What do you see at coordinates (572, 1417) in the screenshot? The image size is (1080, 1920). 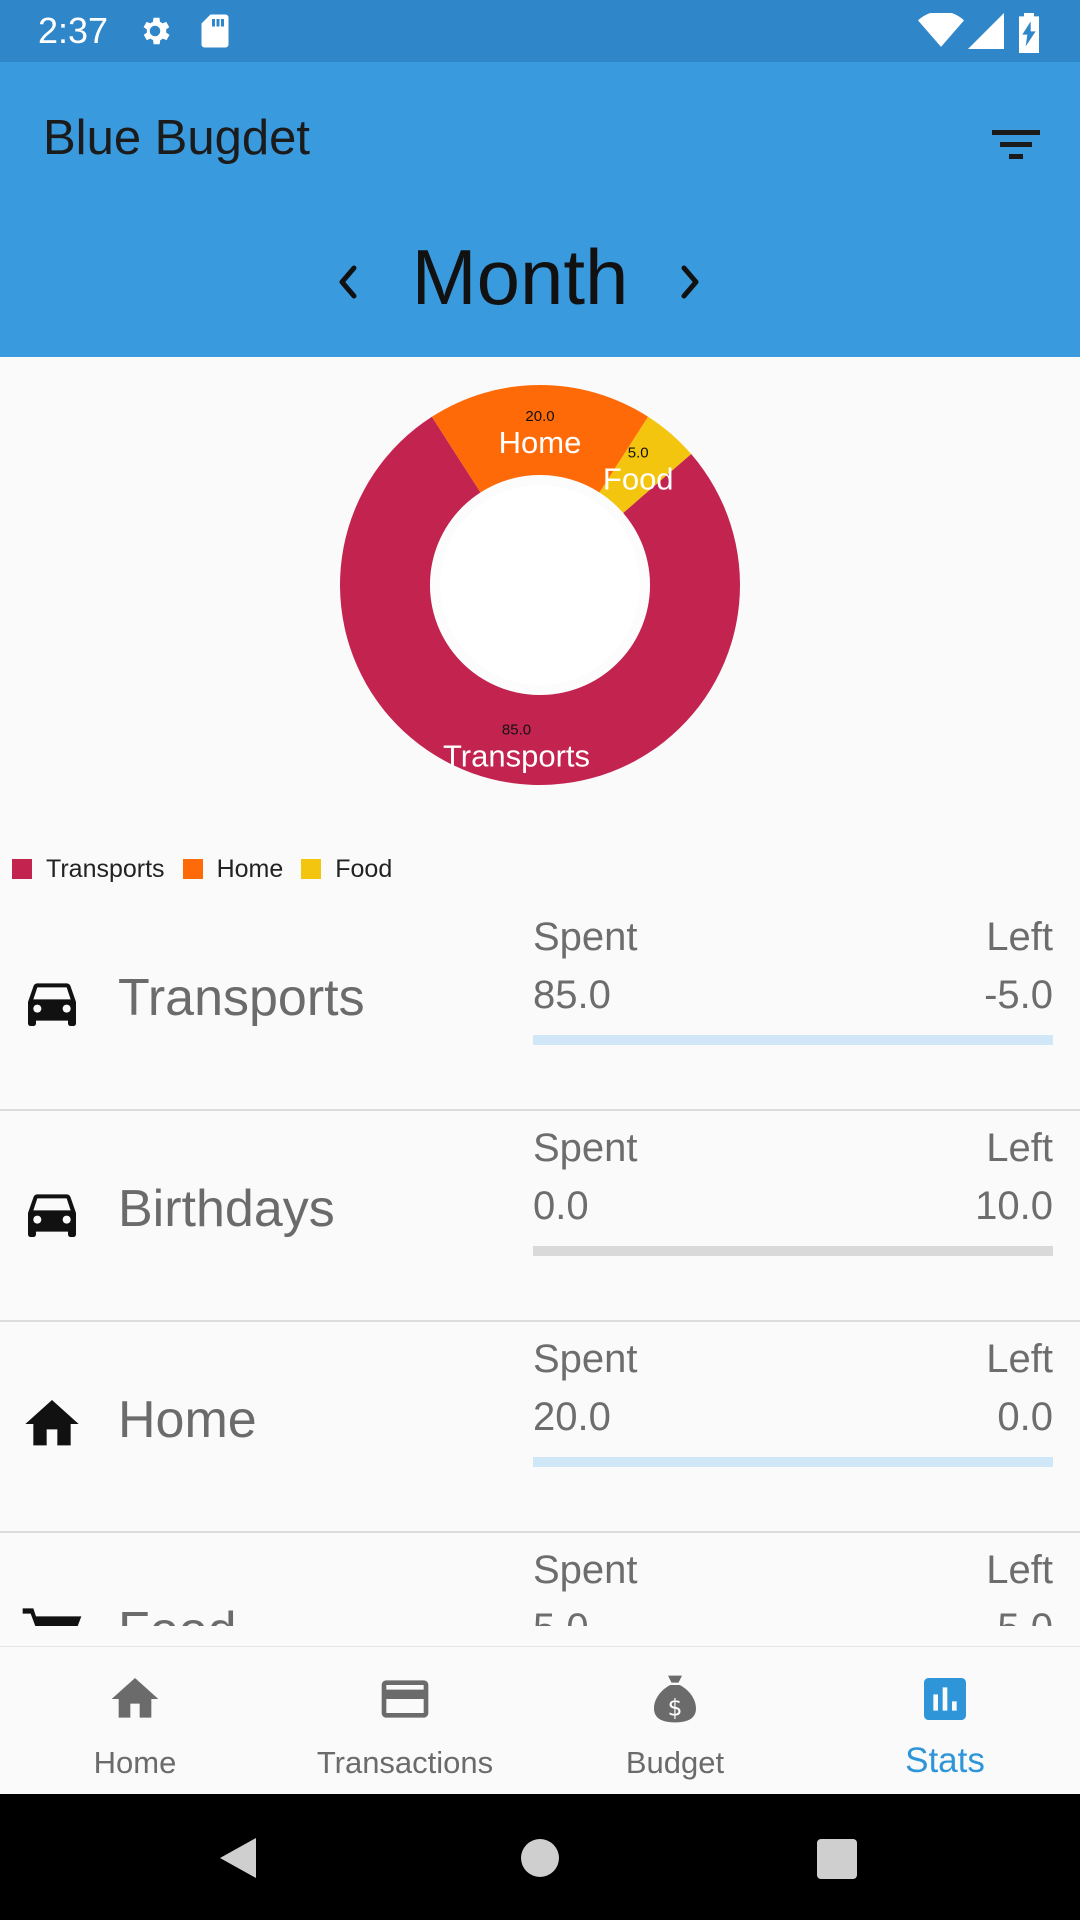 I see `spent-value: 20.0` at bounding box center [572, 1417].